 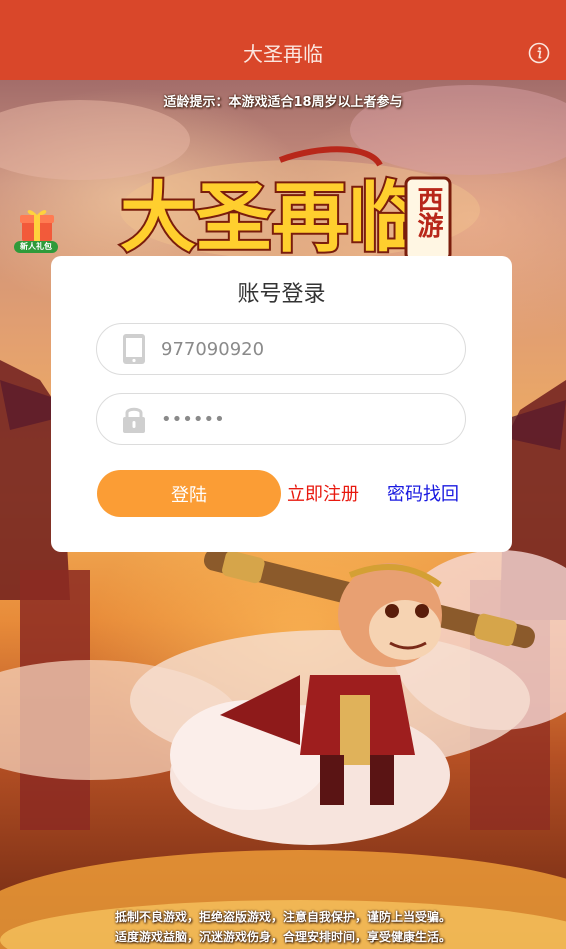 I want to click on account-field, so click(x=281, y=349).